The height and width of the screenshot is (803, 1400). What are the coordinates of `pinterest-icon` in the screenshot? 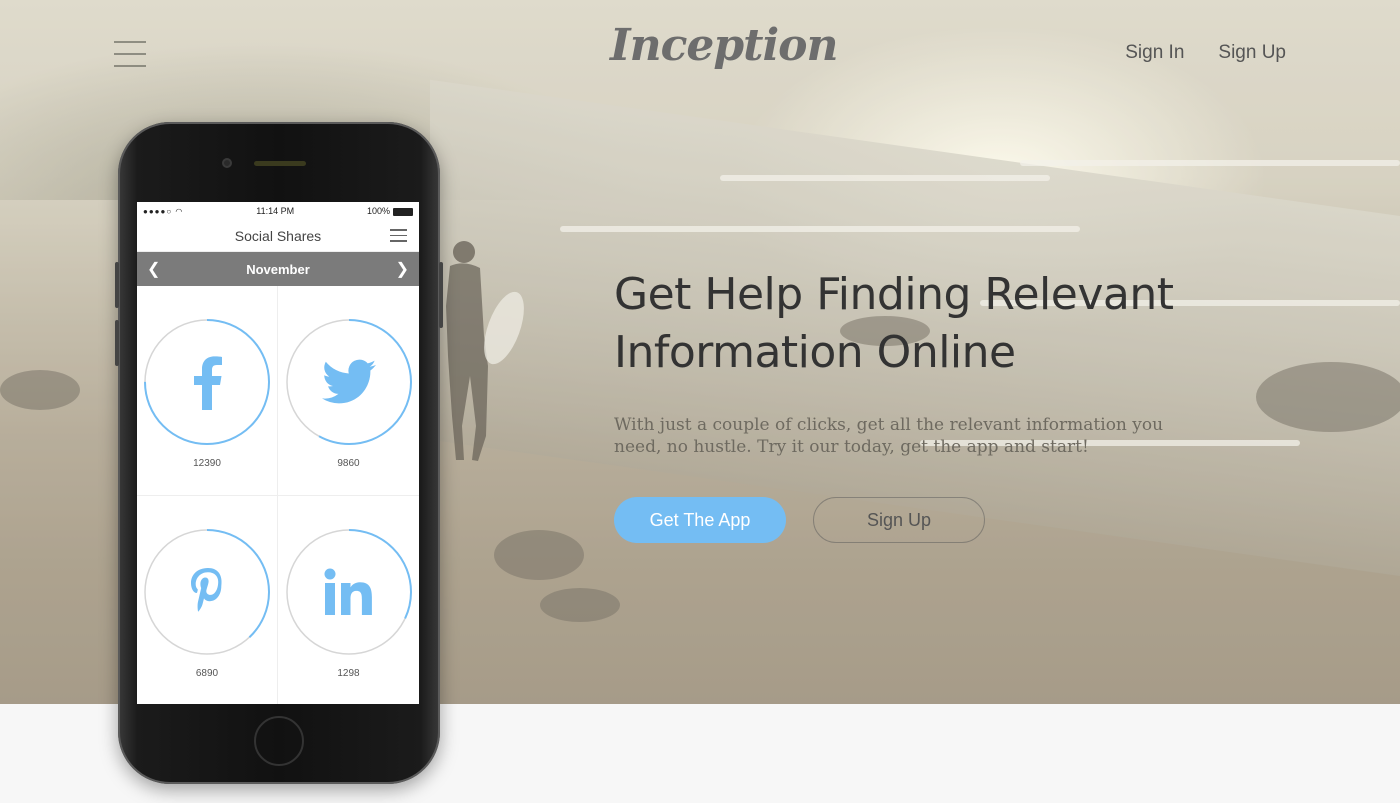 It's located at (206, 590).